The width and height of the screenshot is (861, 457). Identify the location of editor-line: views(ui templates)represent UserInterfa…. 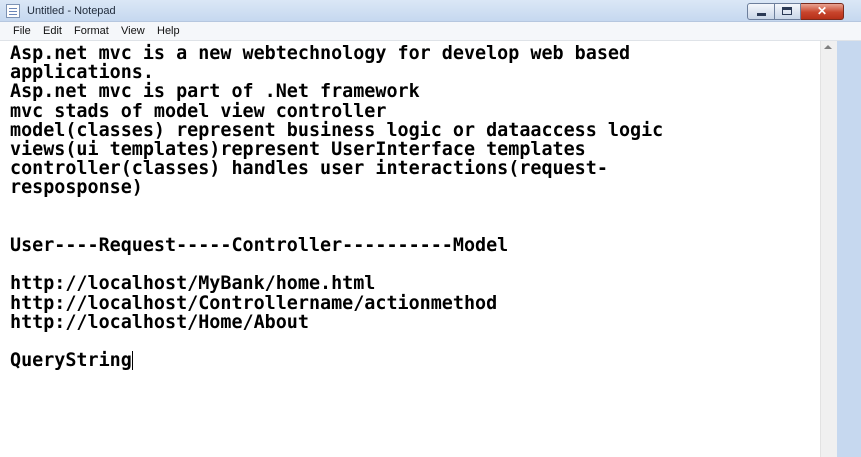
(298, 150).